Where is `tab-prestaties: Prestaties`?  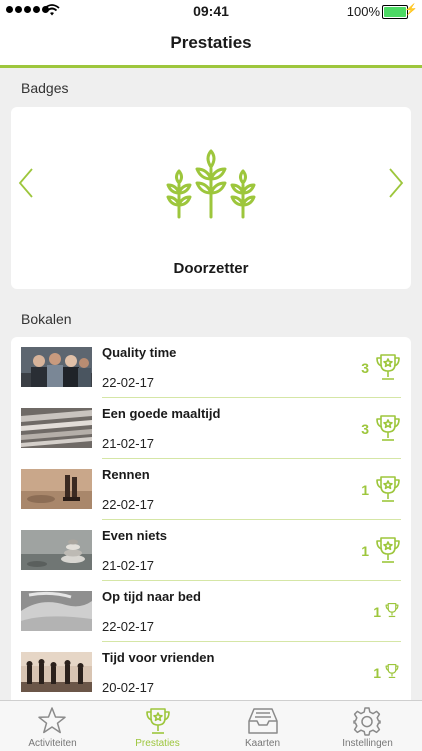
tab-prestaties: Prestaties is located at coordinates (157, 726).